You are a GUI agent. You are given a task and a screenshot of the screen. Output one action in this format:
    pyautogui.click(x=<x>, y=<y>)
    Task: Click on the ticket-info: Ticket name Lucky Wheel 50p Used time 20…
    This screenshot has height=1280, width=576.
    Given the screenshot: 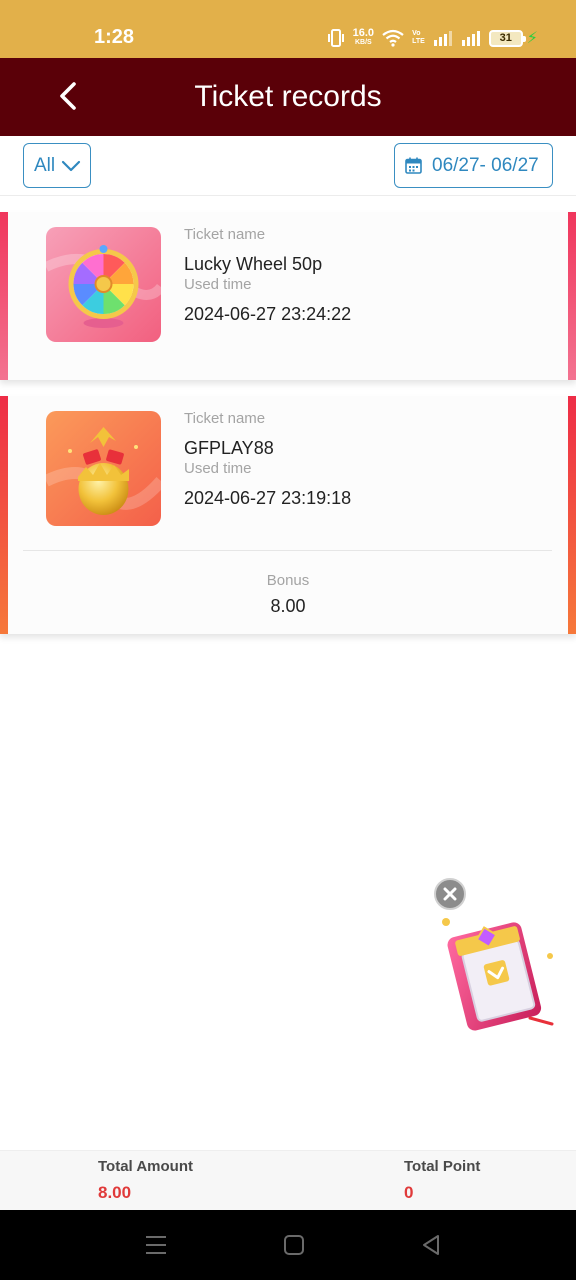 What is the action you would take?
    pyautogui.click(x=267, y=276)
    